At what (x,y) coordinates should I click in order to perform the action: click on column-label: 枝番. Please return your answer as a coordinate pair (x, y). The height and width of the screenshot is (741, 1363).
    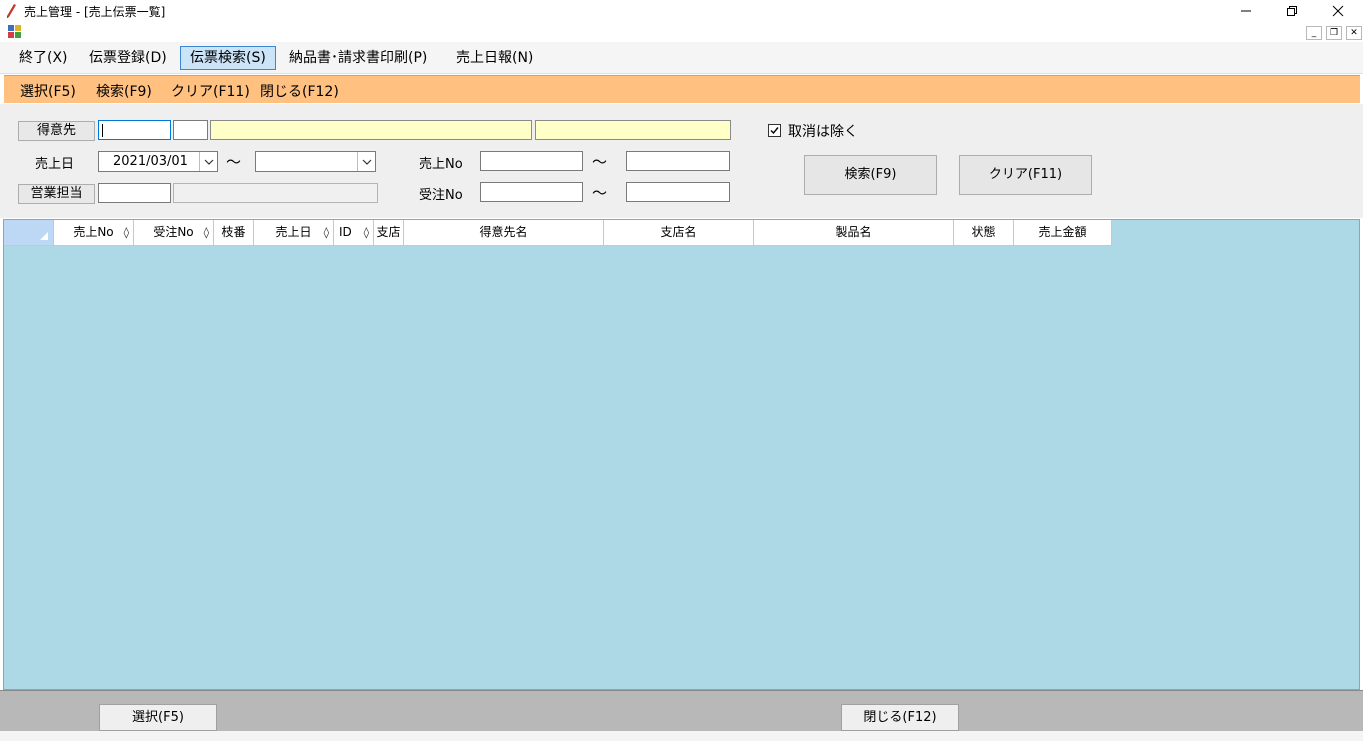
    Looking at the image, I should click on (233, 232).